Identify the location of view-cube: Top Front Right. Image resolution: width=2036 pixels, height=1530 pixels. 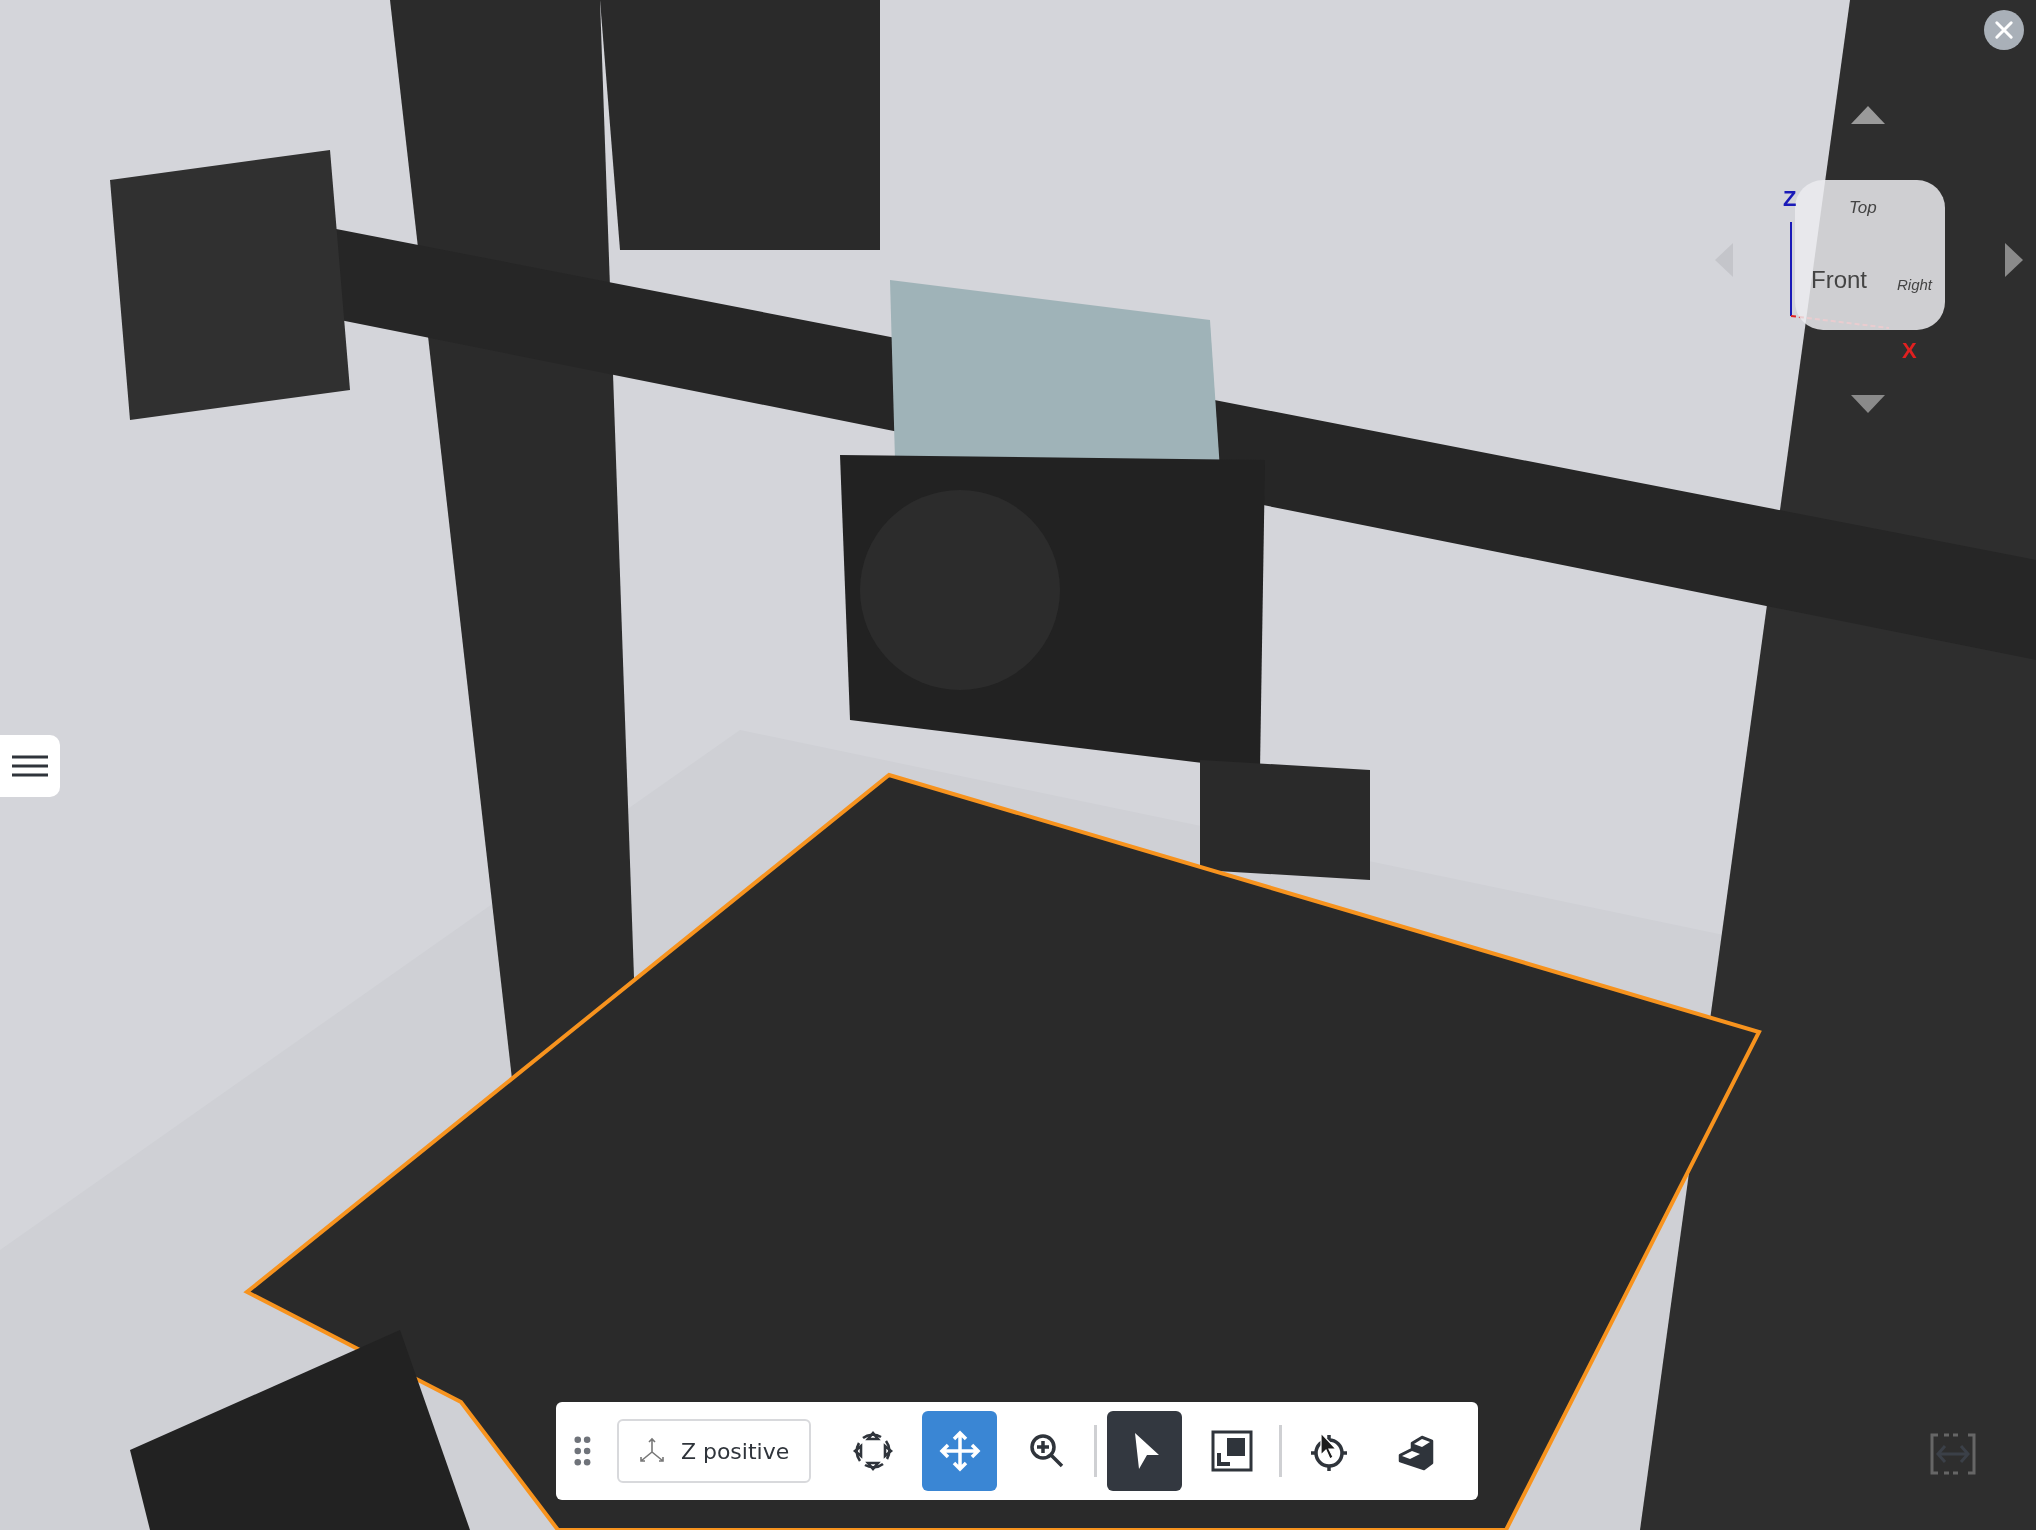
(1870, 255).